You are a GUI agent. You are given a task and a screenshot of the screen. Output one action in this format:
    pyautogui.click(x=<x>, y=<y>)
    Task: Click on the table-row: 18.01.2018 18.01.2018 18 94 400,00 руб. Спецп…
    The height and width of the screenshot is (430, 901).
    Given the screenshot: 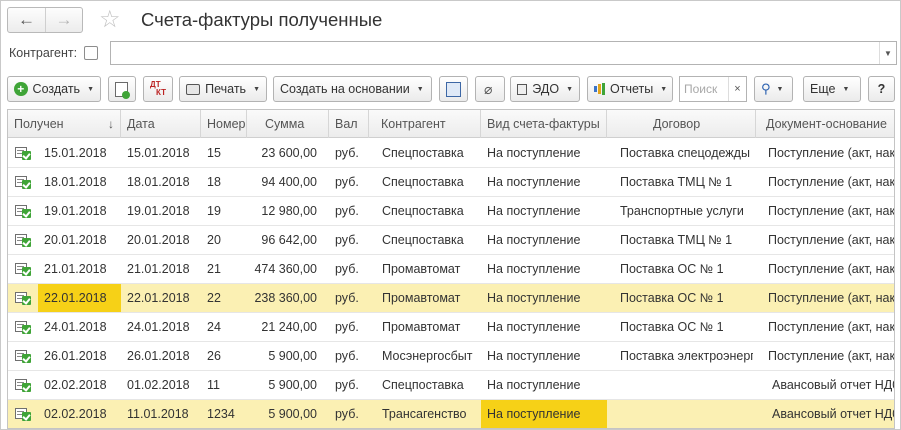 What is the action you would take?
    pyautogui.click(x=451, y=182)
    